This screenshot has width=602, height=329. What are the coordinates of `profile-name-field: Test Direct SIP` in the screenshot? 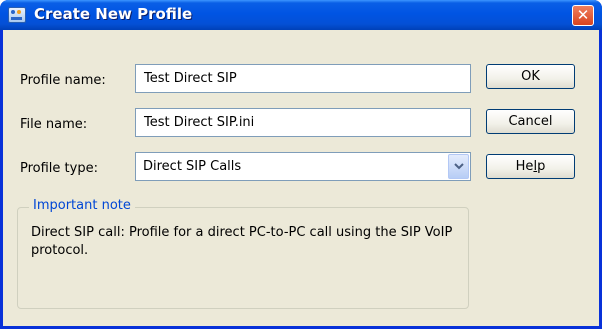 It's located at (303, 78).